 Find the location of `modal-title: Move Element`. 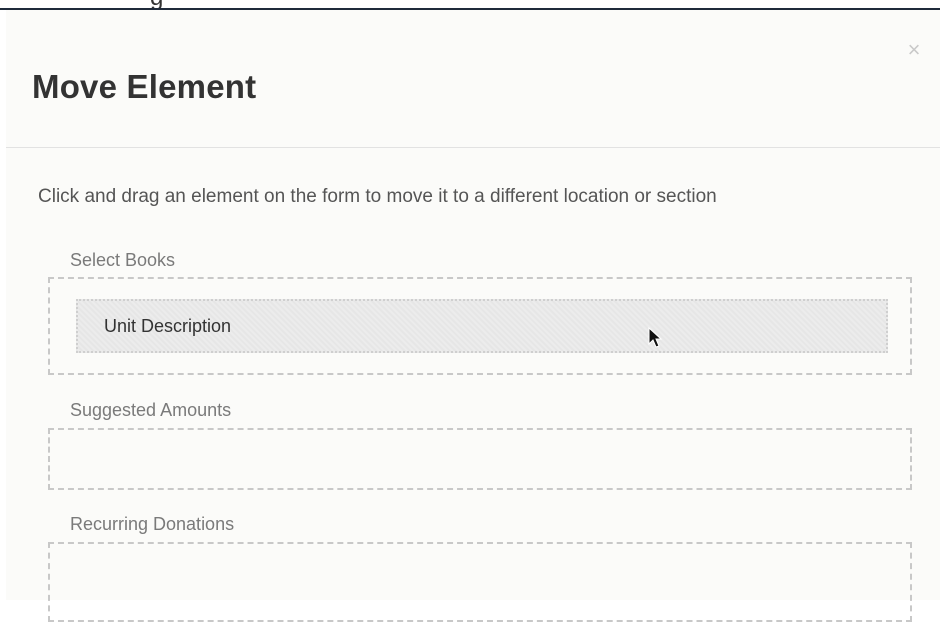

modal-title: Move Element is located at coordinates (144, 86).